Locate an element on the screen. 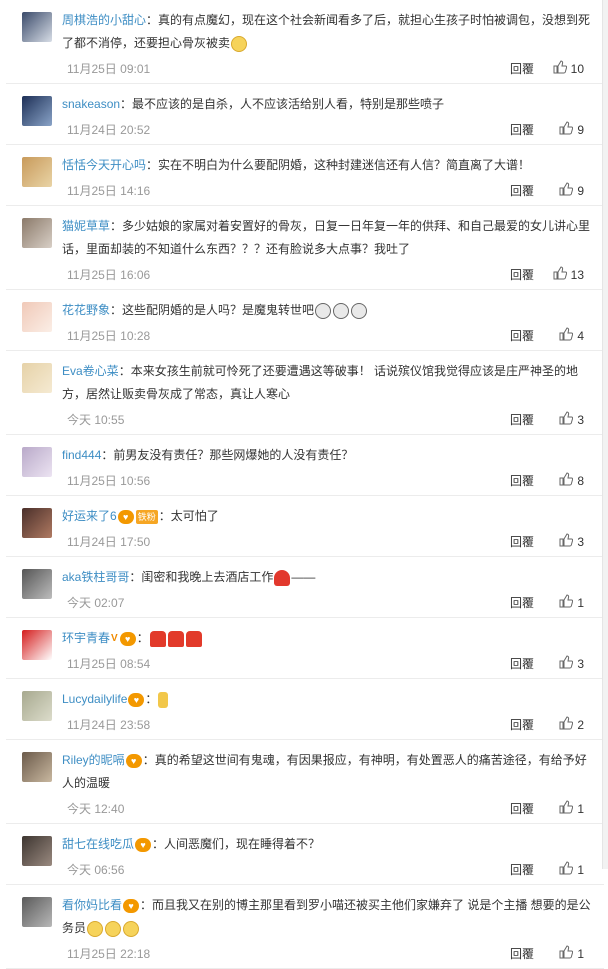  scrollbar is located at coordinates (605, 434).